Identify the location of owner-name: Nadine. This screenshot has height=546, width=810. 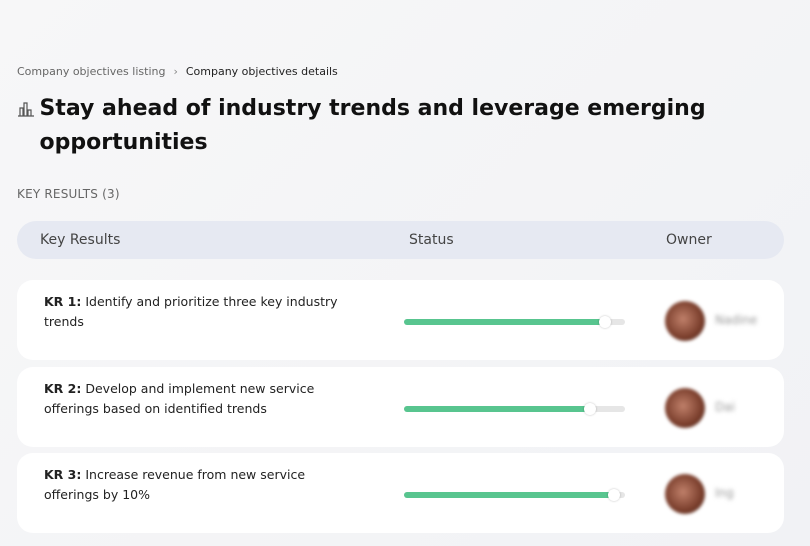
(736, 320).